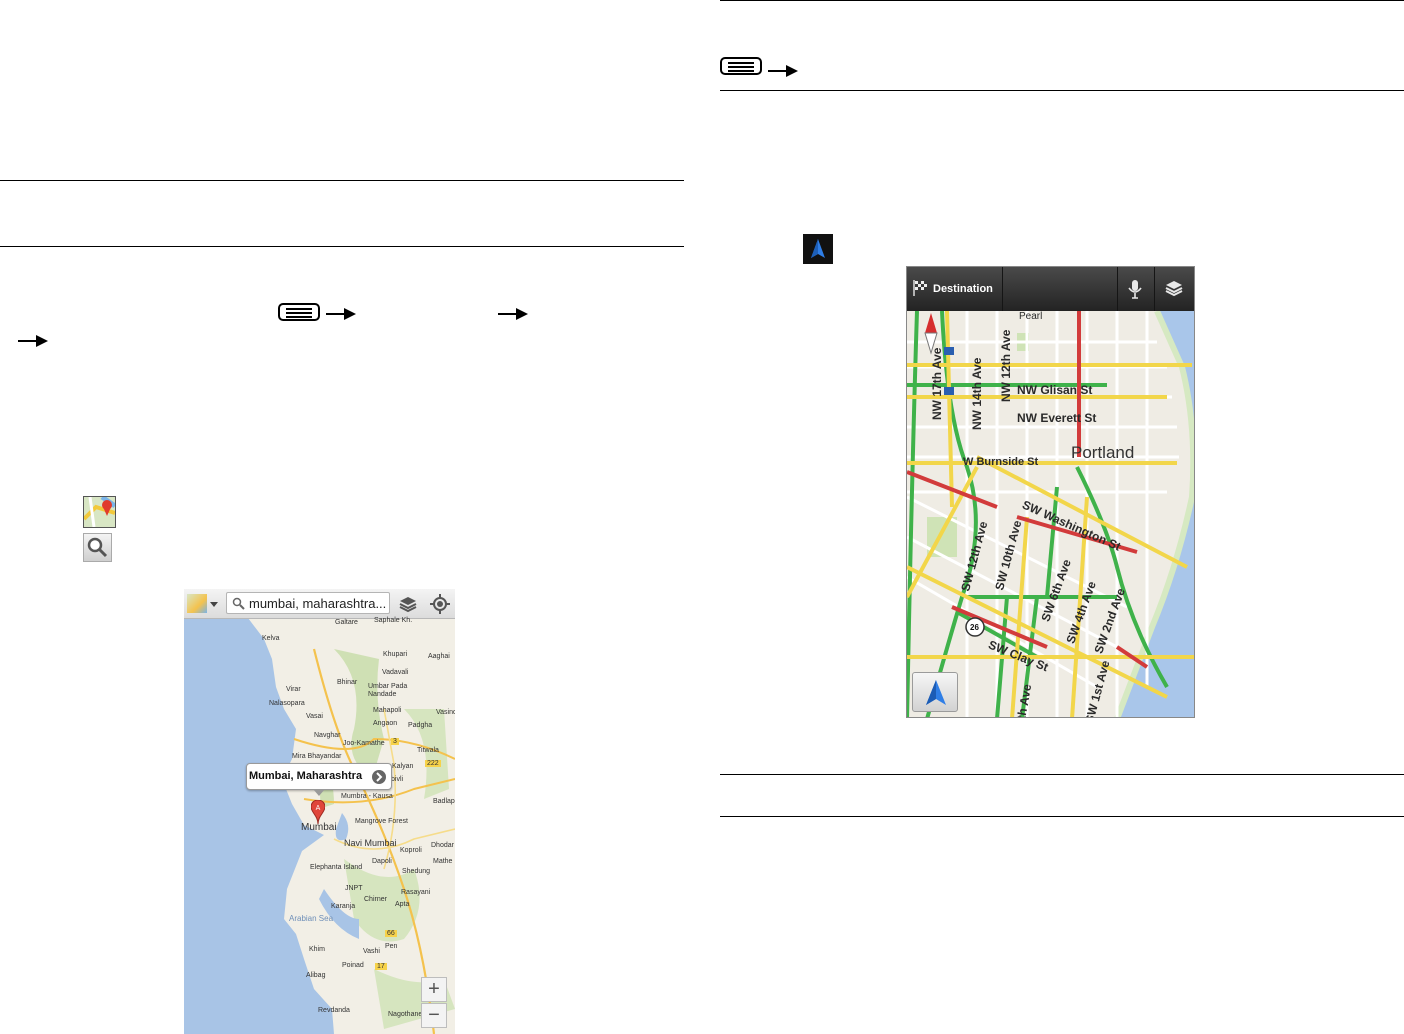 Image resolution: width=1404 pixels, height=1034 pixels. Describe the element at coordinates (387, 710) in the screenshot. I see `map-place-label: Mahapoli` at that location.